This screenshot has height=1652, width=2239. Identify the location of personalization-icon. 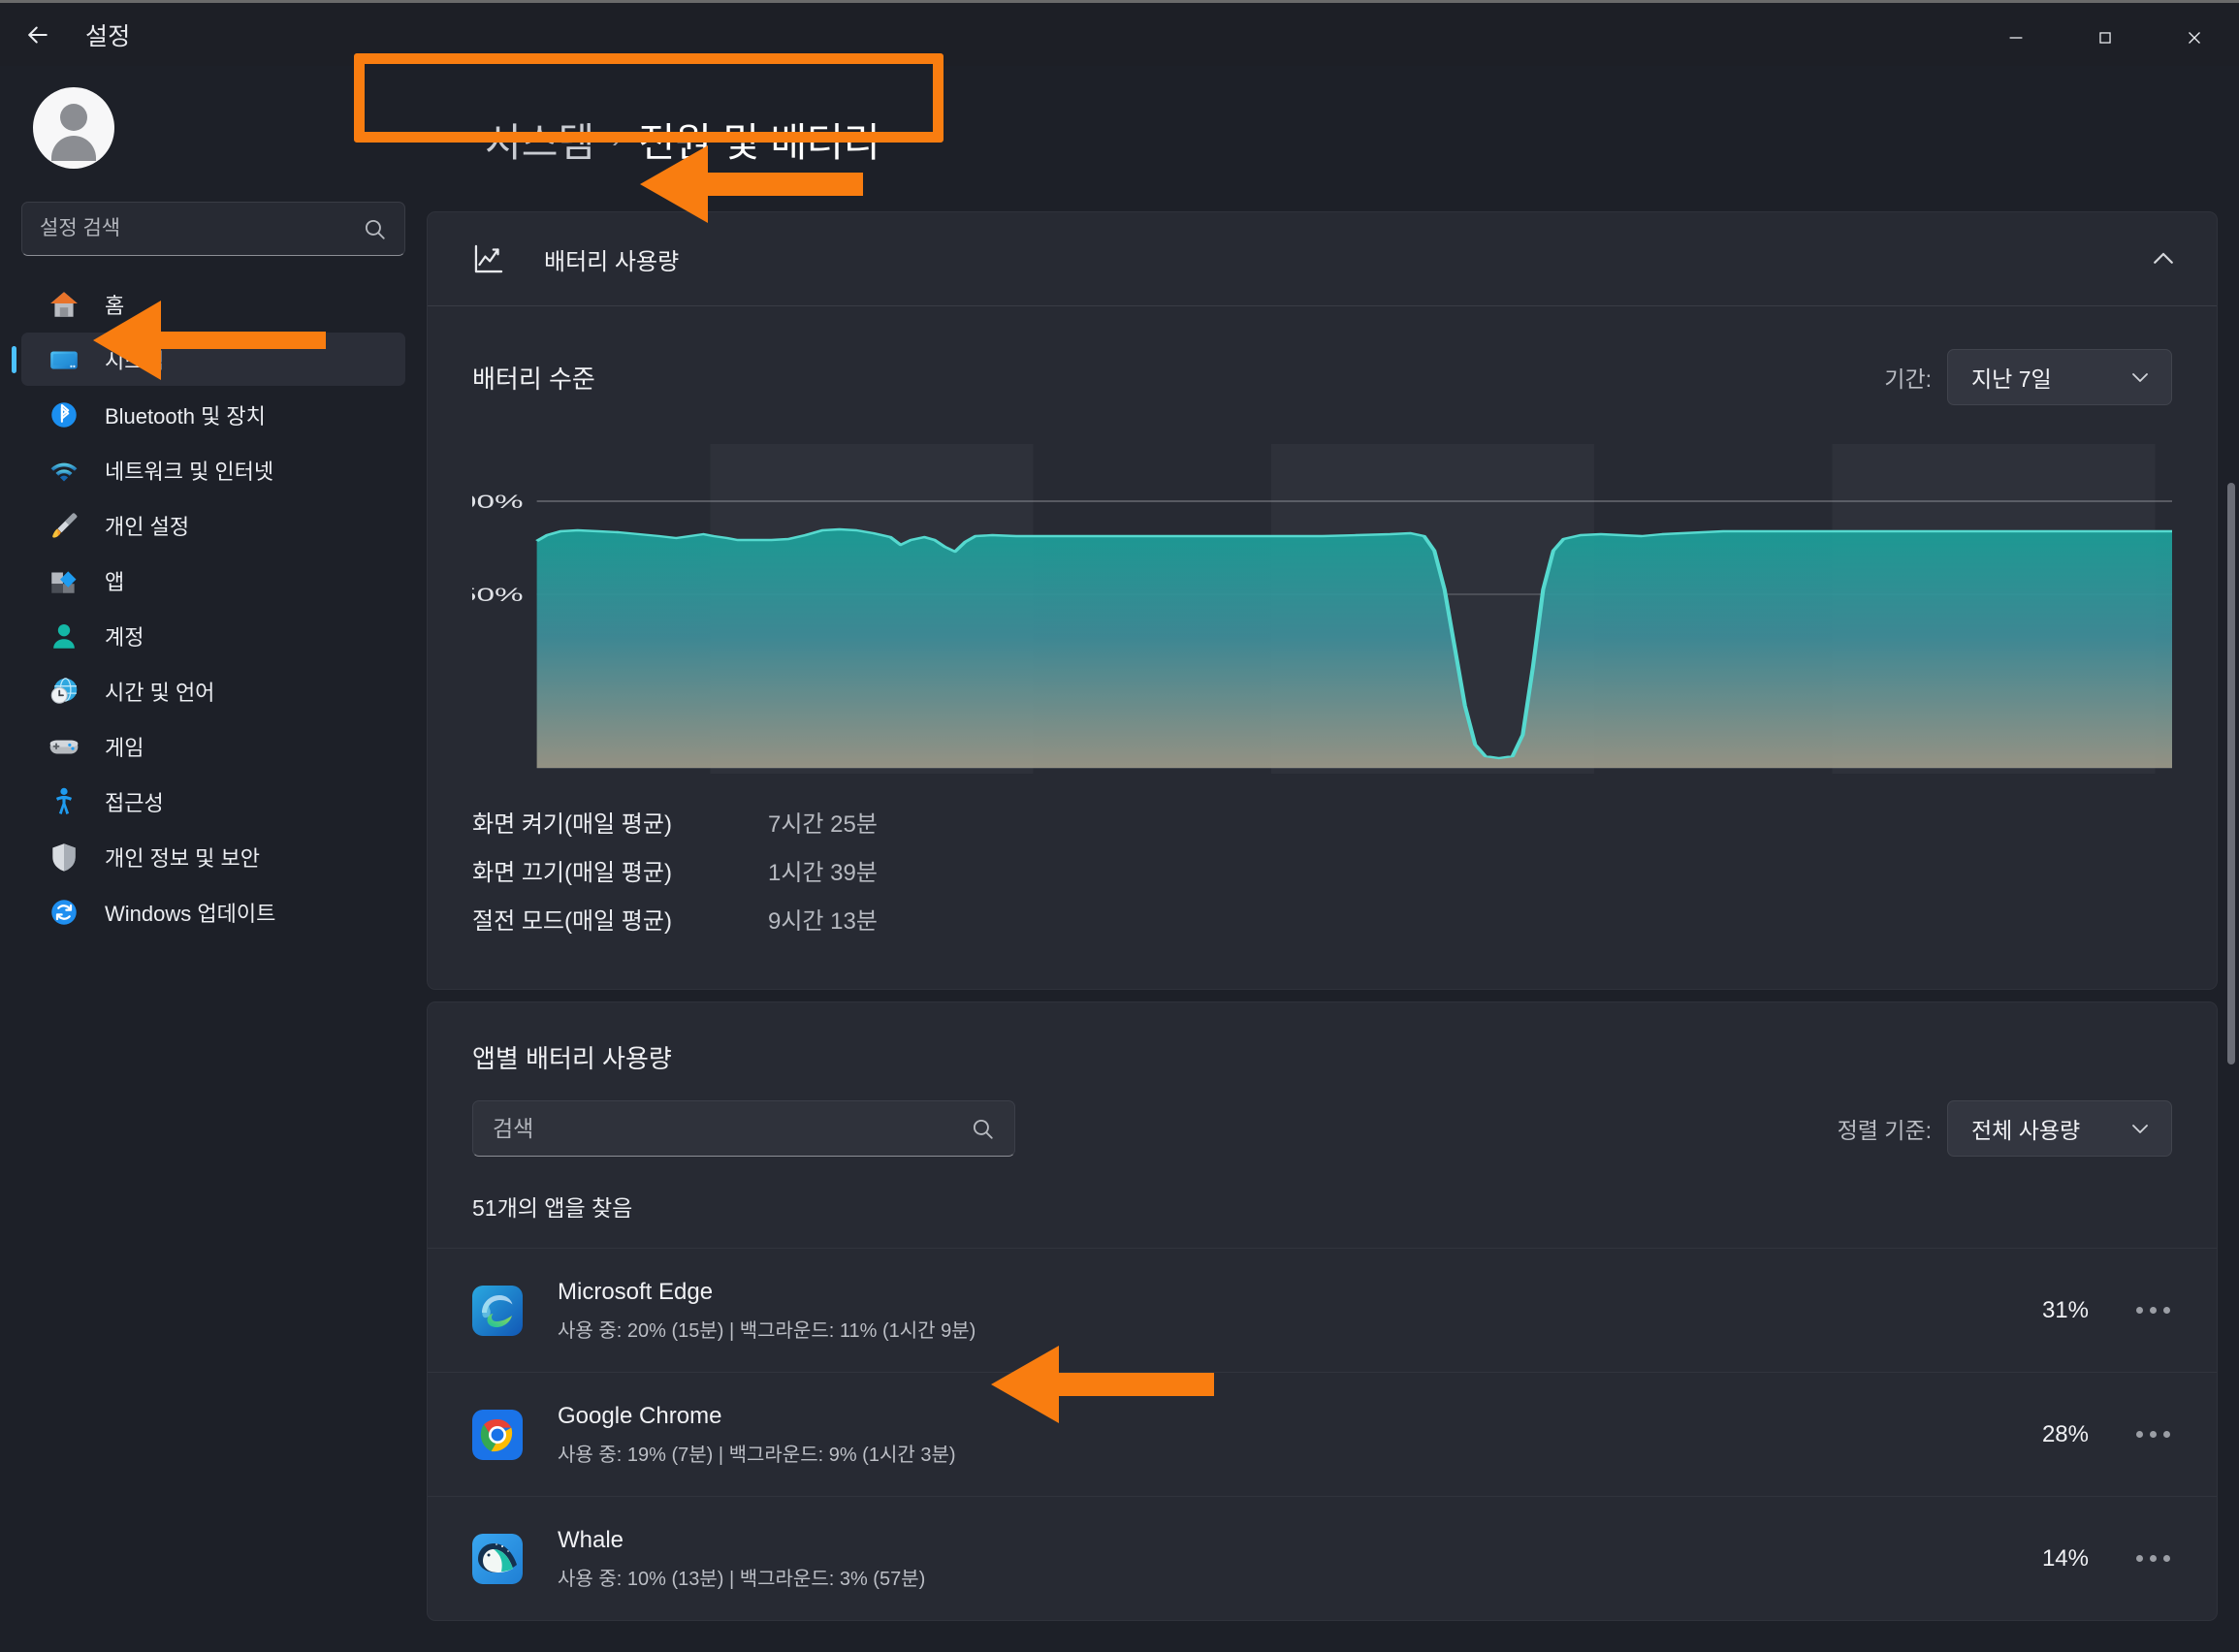
(64, 526).